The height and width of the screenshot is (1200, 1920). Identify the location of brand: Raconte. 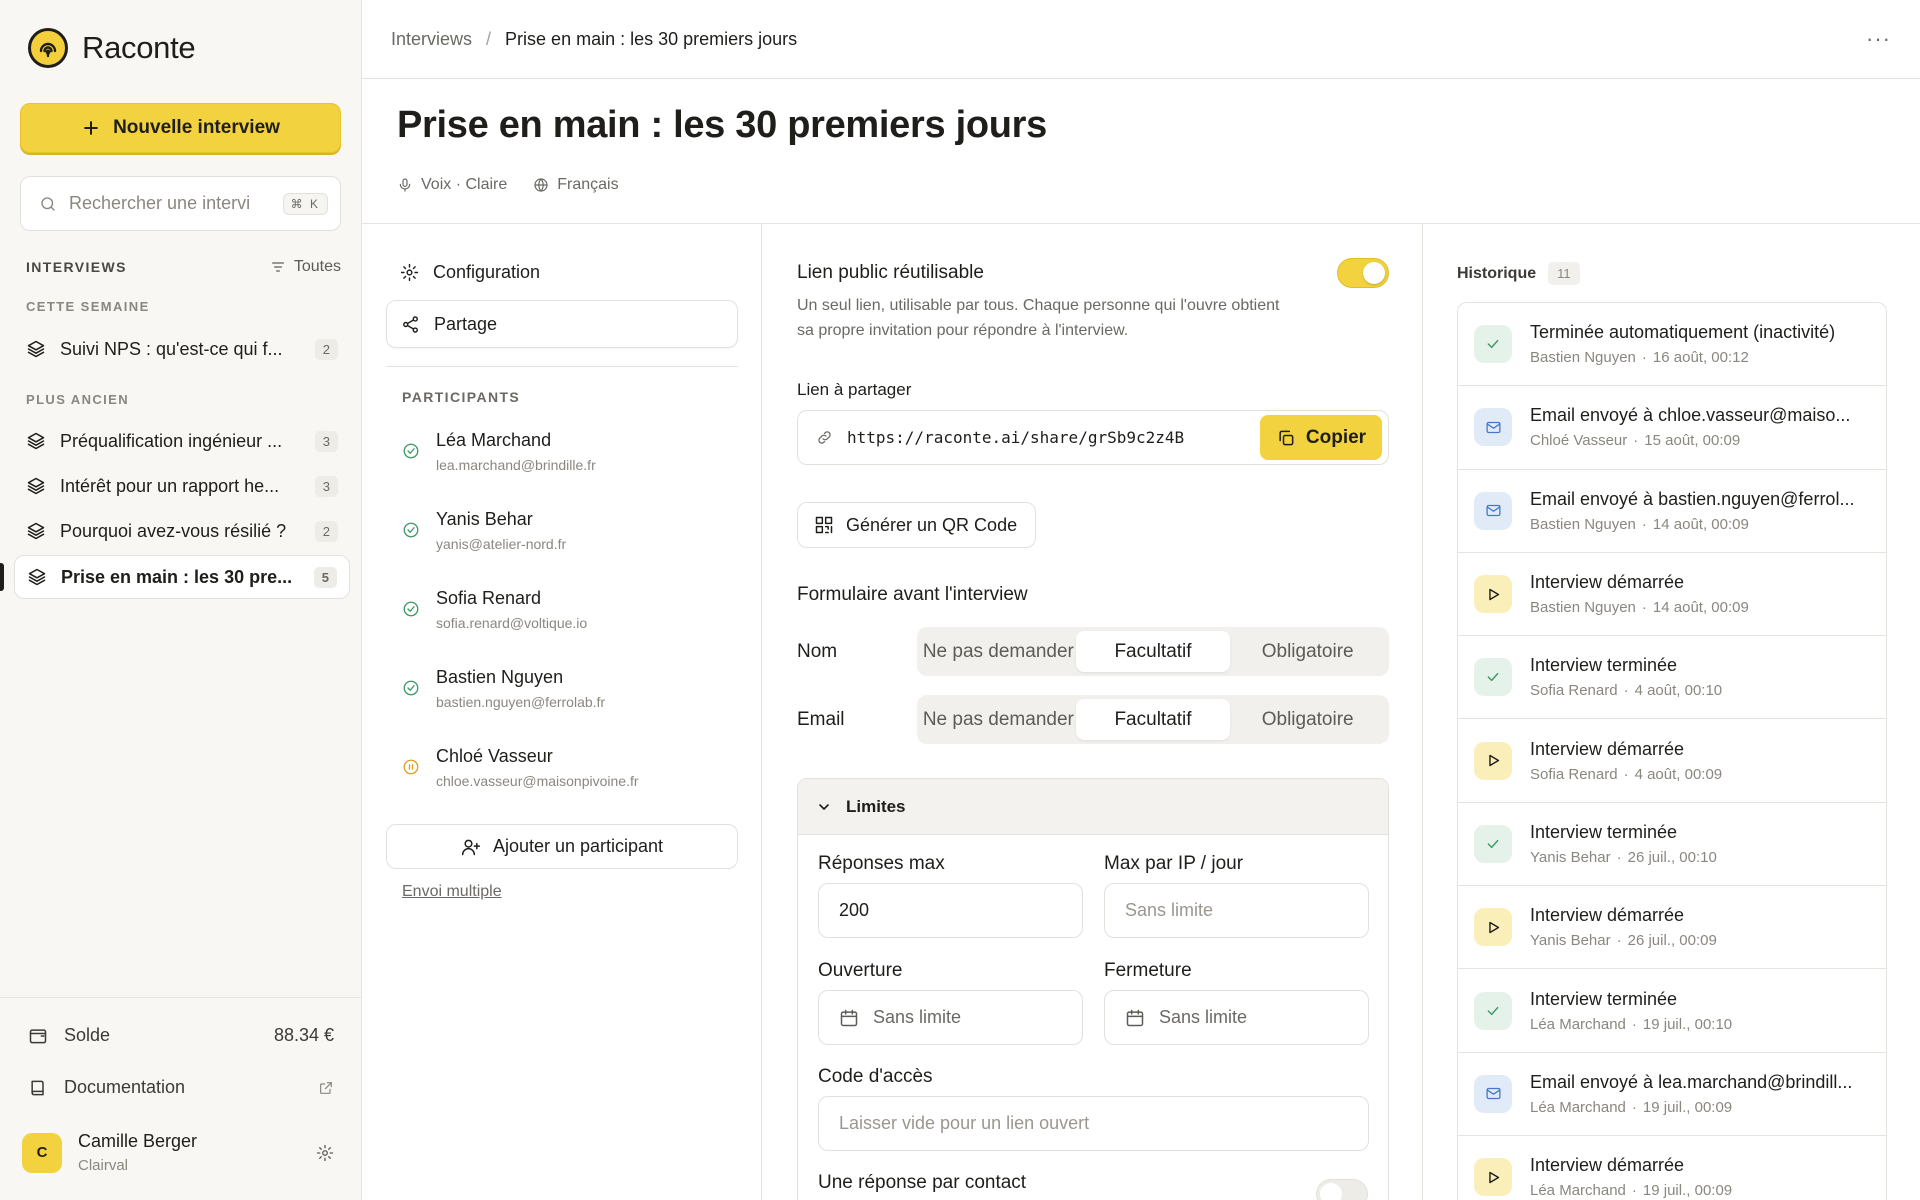
(112, 48).